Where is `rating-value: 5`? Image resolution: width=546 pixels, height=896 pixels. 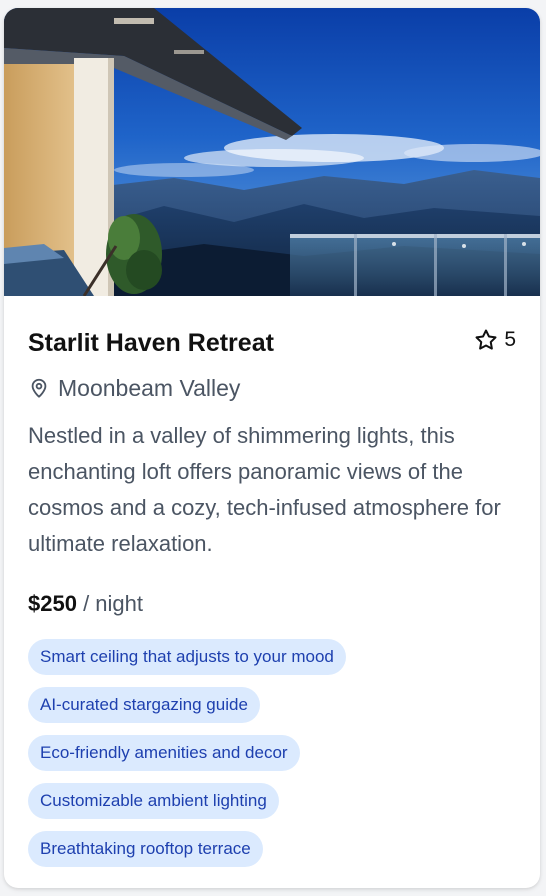
rating-value: 5 is located at coordinates (510, 339).